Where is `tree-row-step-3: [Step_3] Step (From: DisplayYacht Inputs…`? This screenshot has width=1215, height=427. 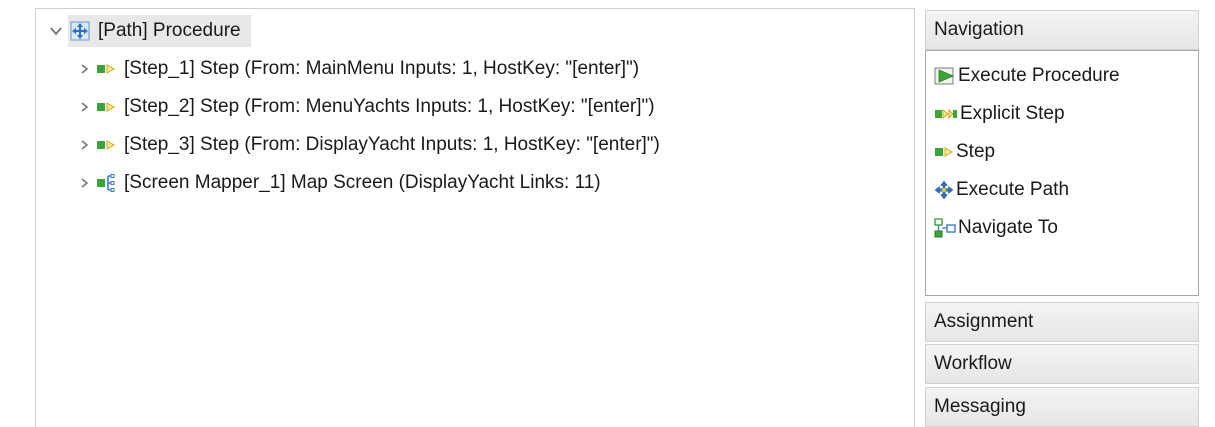 tree-row-step-3: [Step_3] Step (From: DisplayYacht Inputs… is located at coordinates (366, 145).